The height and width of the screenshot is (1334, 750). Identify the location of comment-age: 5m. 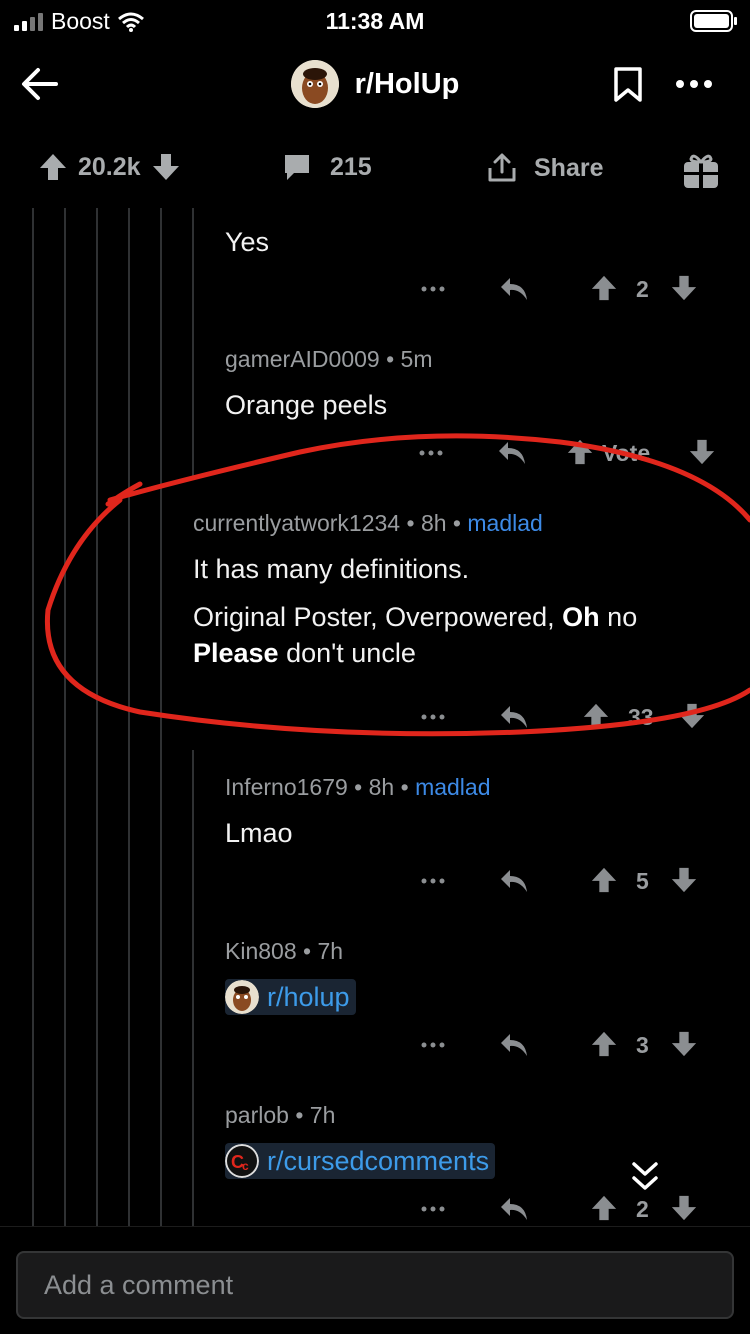
(416, 359).